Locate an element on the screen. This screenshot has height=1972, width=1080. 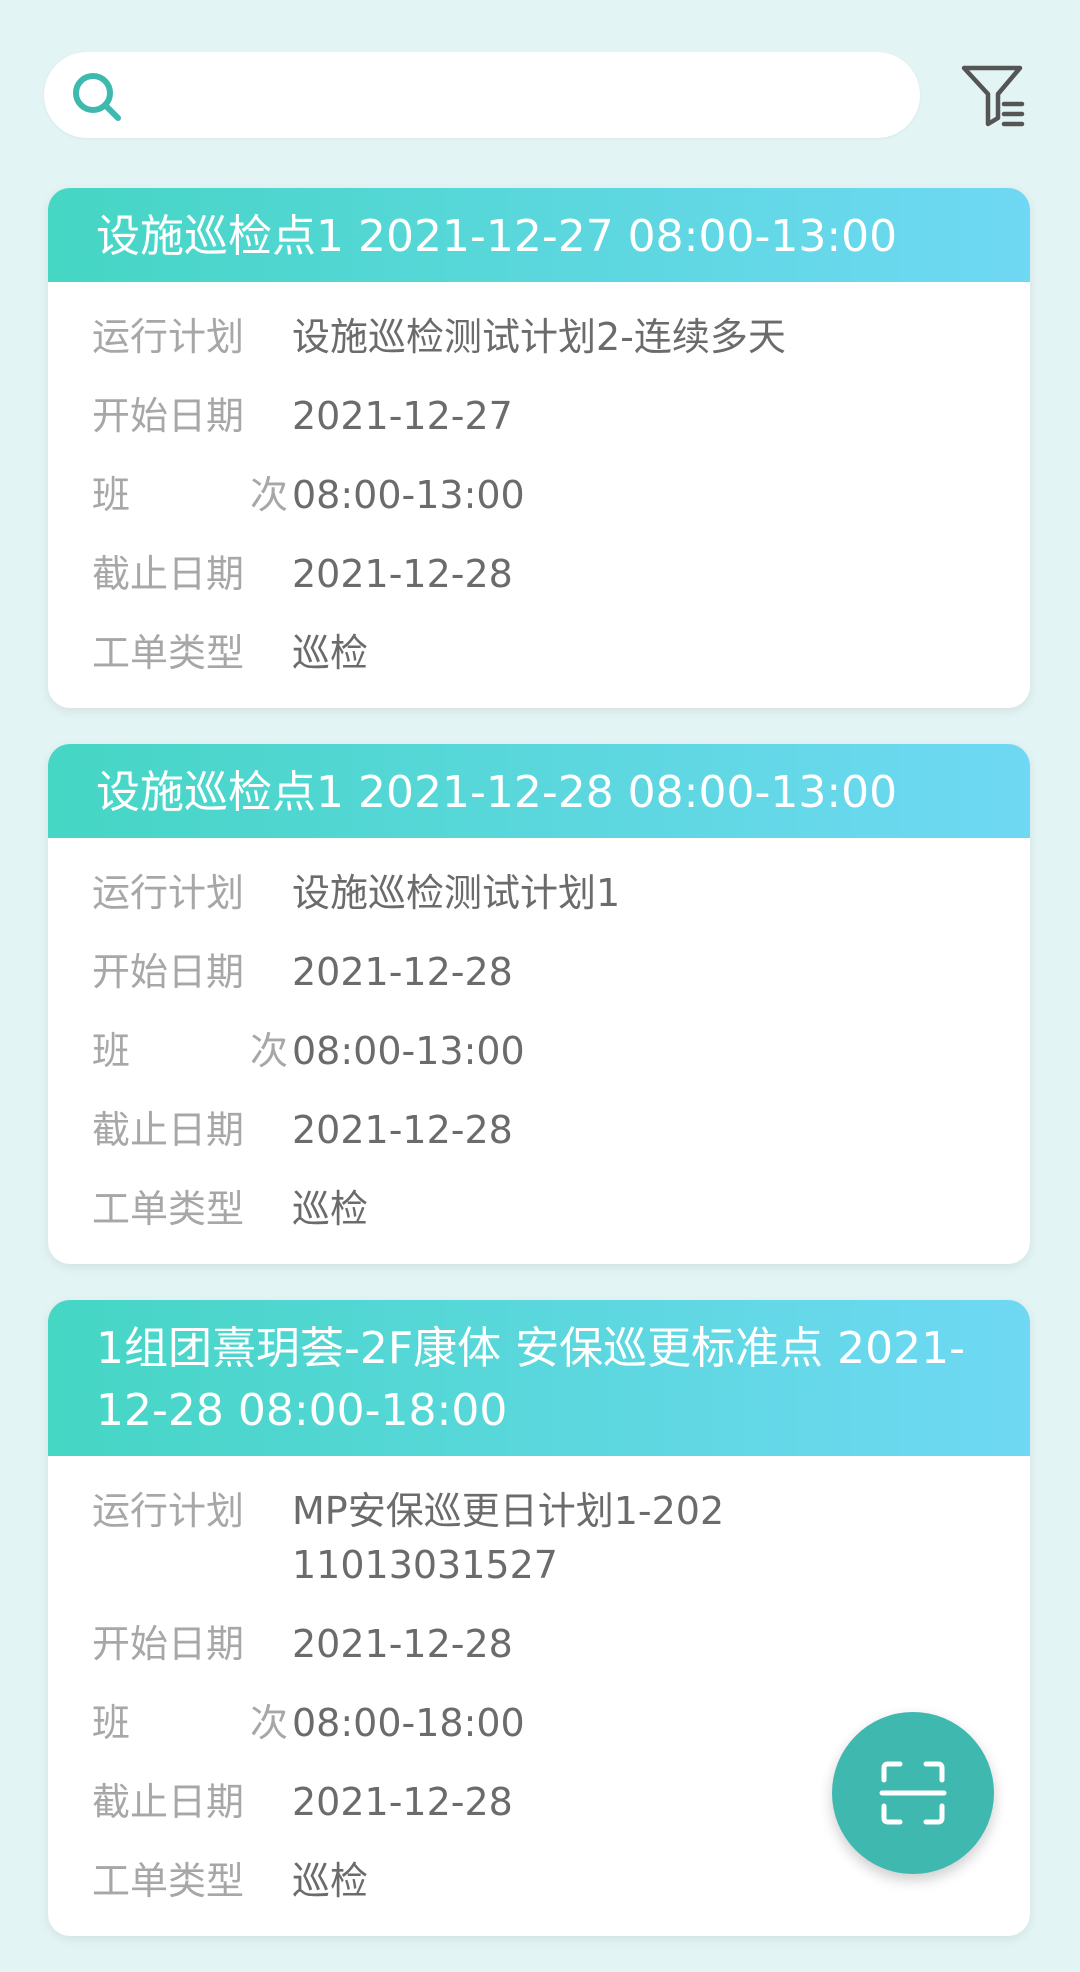
scan-button is located at coordinates (913, 1793).